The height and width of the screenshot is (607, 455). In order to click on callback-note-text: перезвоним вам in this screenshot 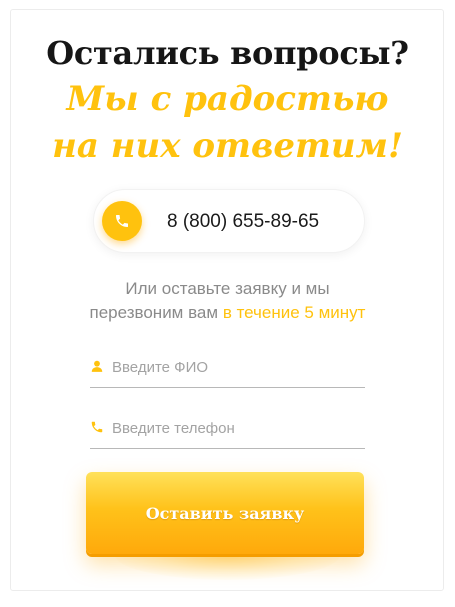, I will do `click(154, 312)`.